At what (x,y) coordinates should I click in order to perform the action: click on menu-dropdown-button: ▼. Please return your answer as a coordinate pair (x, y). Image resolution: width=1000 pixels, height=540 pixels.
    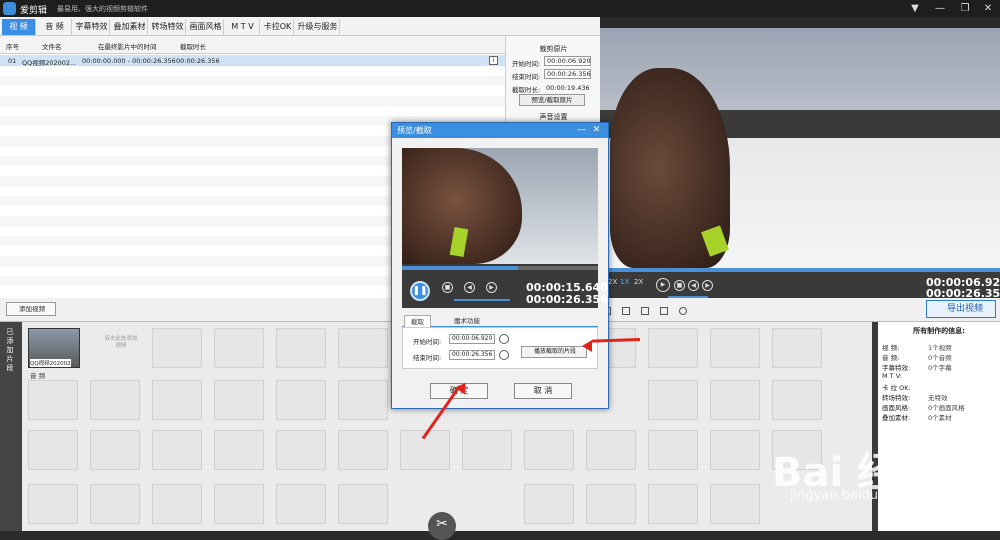
    Looking at the image, I should click on (915, 8).